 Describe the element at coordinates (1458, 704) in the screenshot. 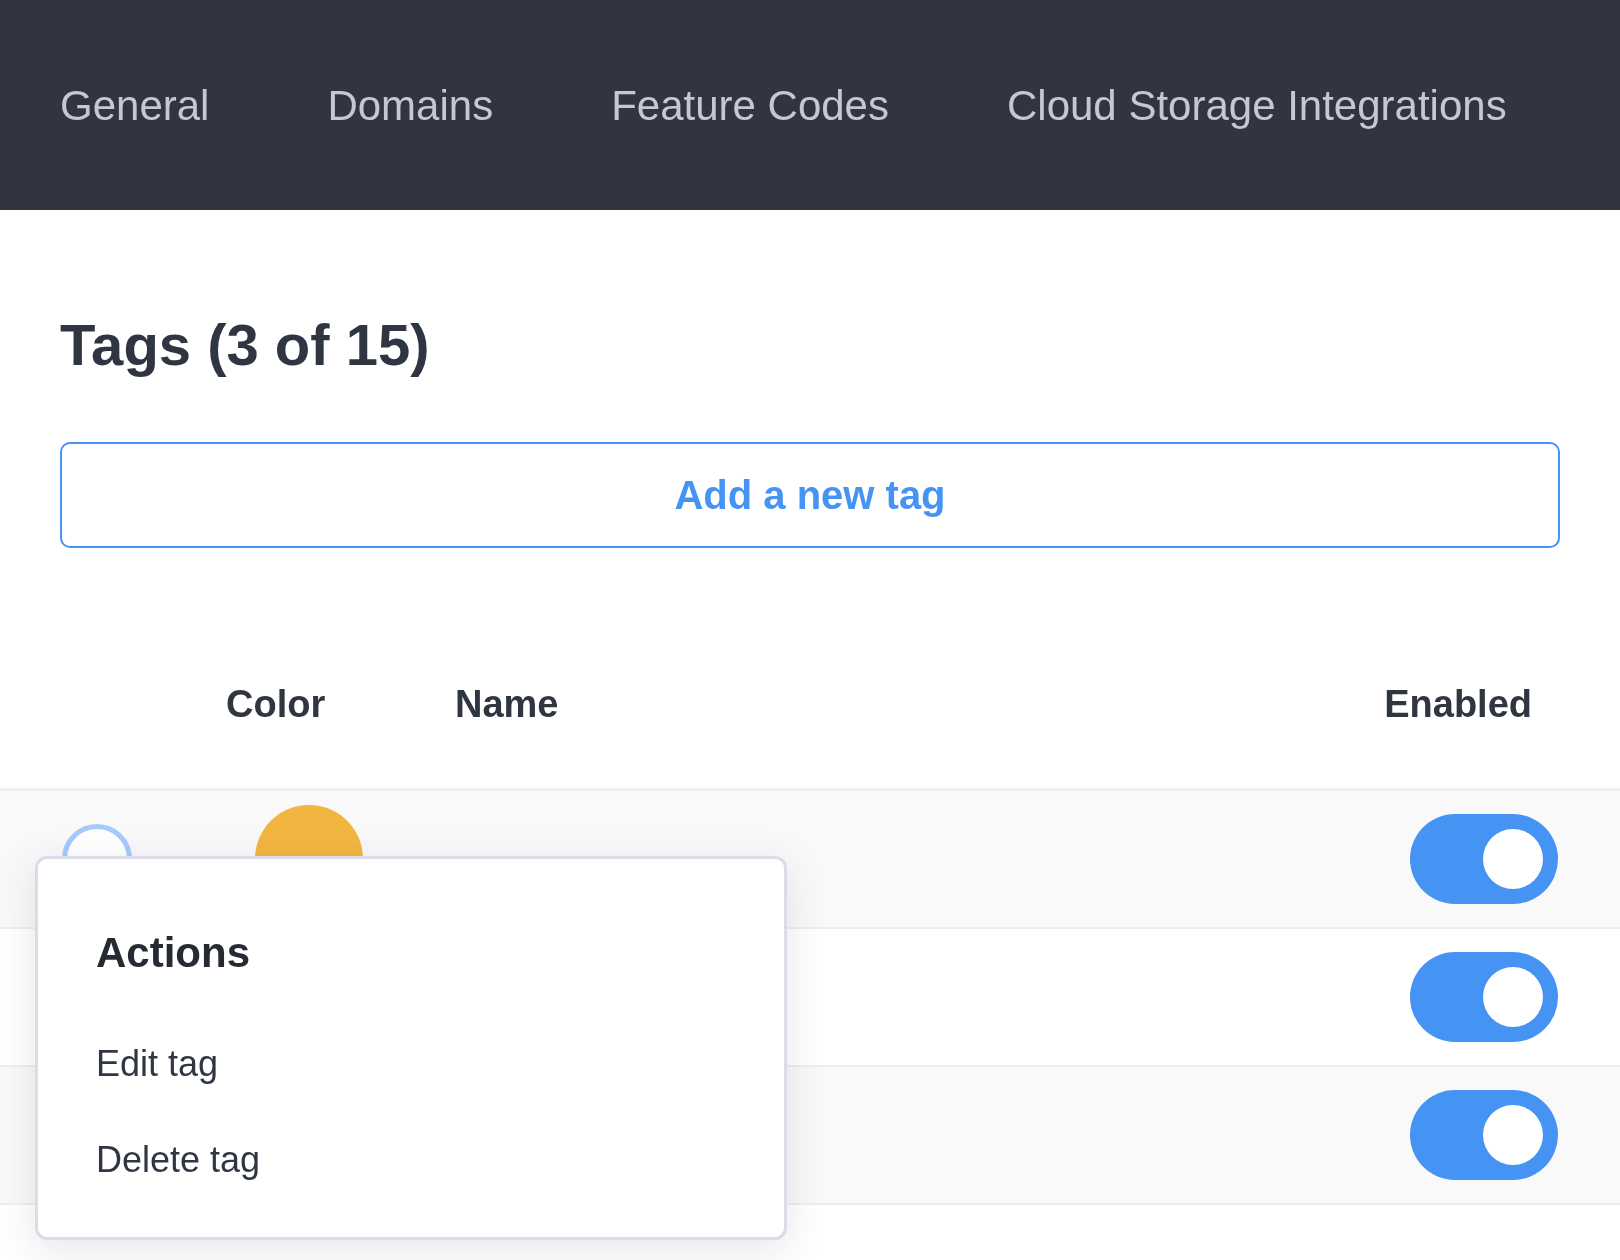

I see `column-header: Enabled` at that location.